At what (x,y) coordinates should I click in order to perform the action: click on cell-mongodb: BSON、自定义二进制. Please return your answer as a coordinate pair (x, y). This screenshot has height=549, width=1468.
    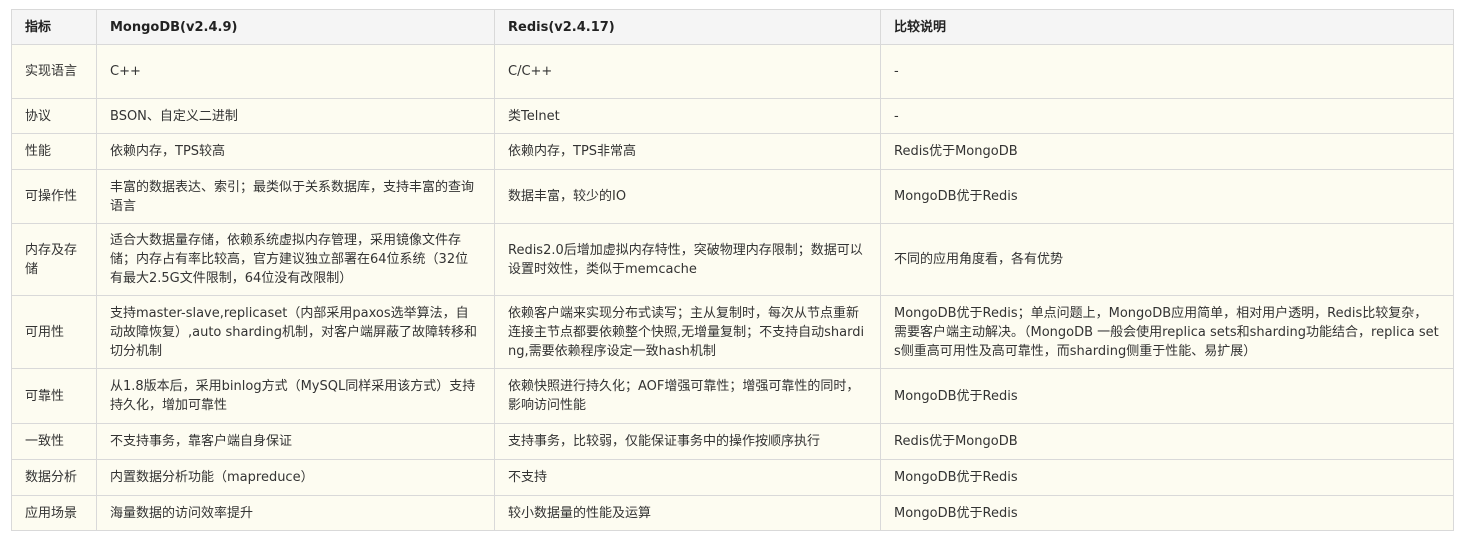
    Looking at the image, I should click on (295, 116).